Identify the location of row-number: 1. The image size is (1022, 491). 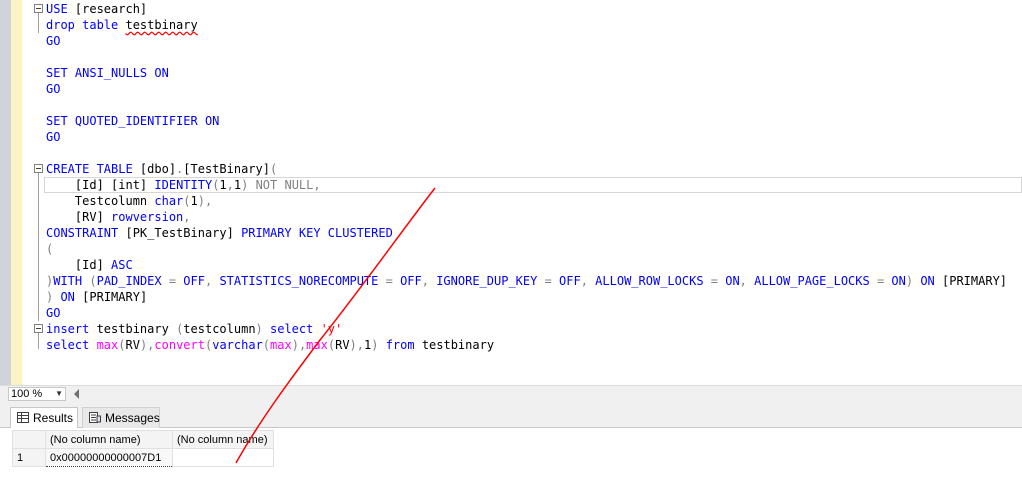
(29, 457).